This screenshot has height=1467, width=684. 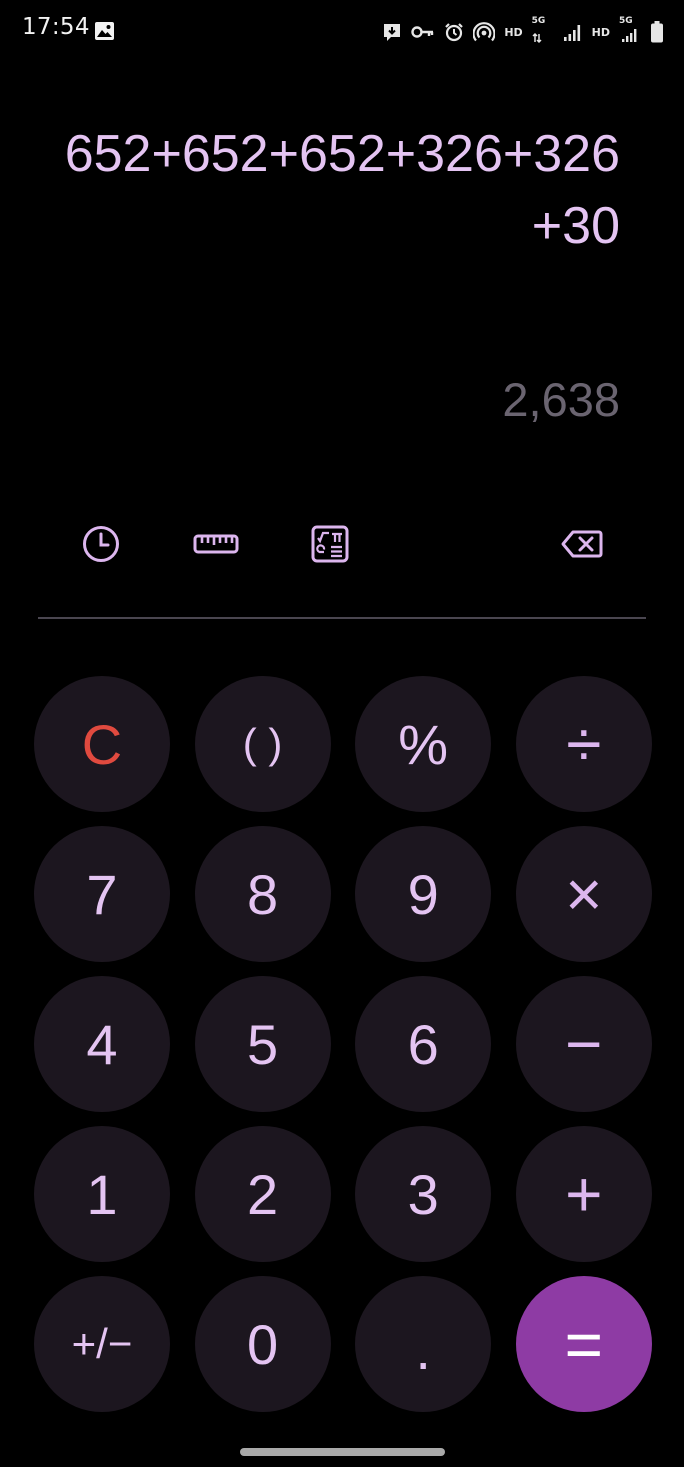 I want to click on history-button, so click(x=101, y=546).